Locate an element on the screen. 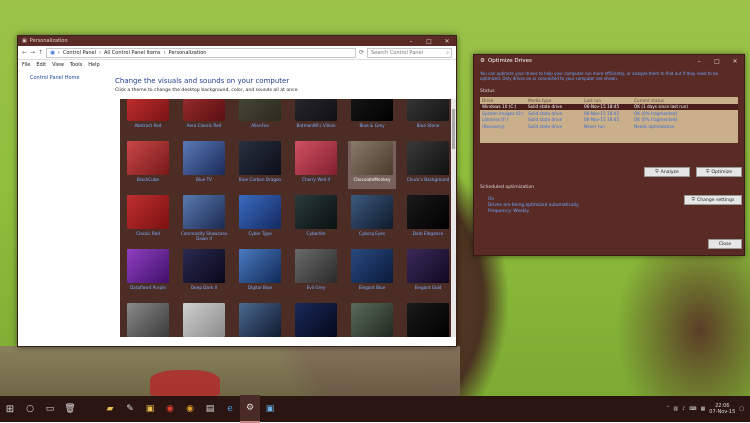  file-explorer-icon: ▰ is located at coordinates (110, 409).